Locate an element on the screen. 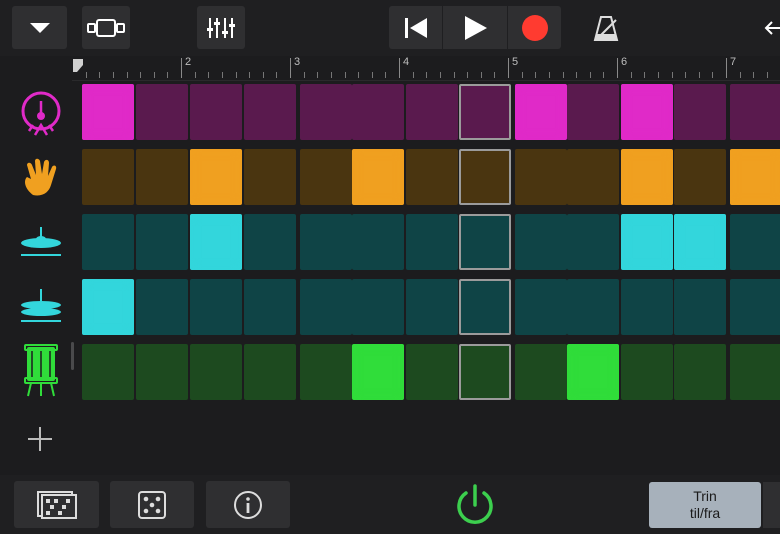 This screenshot has width=780, height=534. rewind-button is located at coordinates (415, 27).